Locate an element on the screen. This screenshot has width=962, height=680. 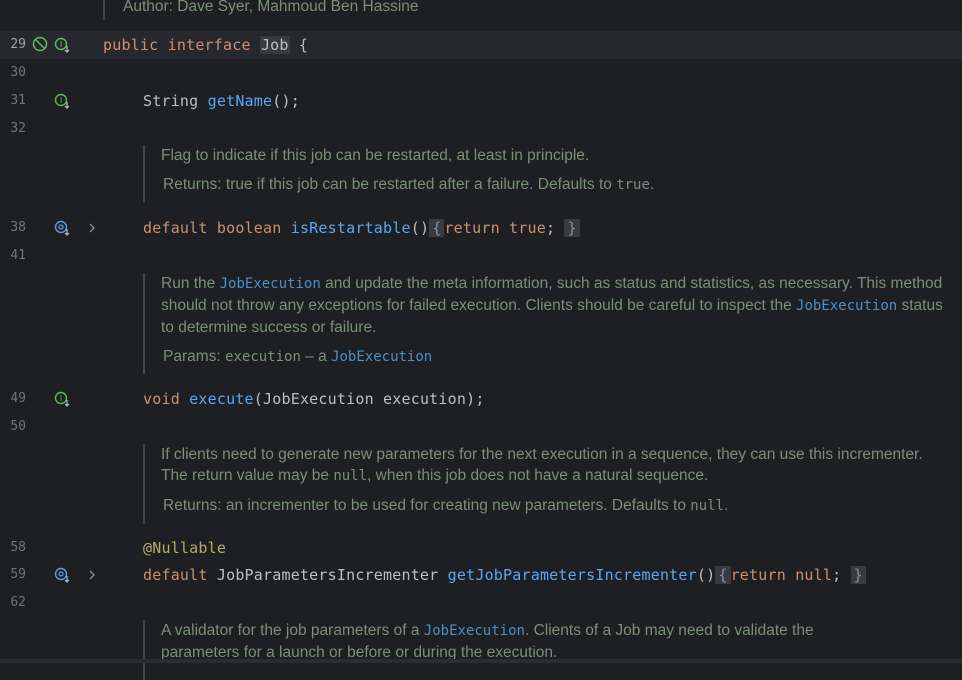
line-number: 41 is located at coordinates (13, 256).